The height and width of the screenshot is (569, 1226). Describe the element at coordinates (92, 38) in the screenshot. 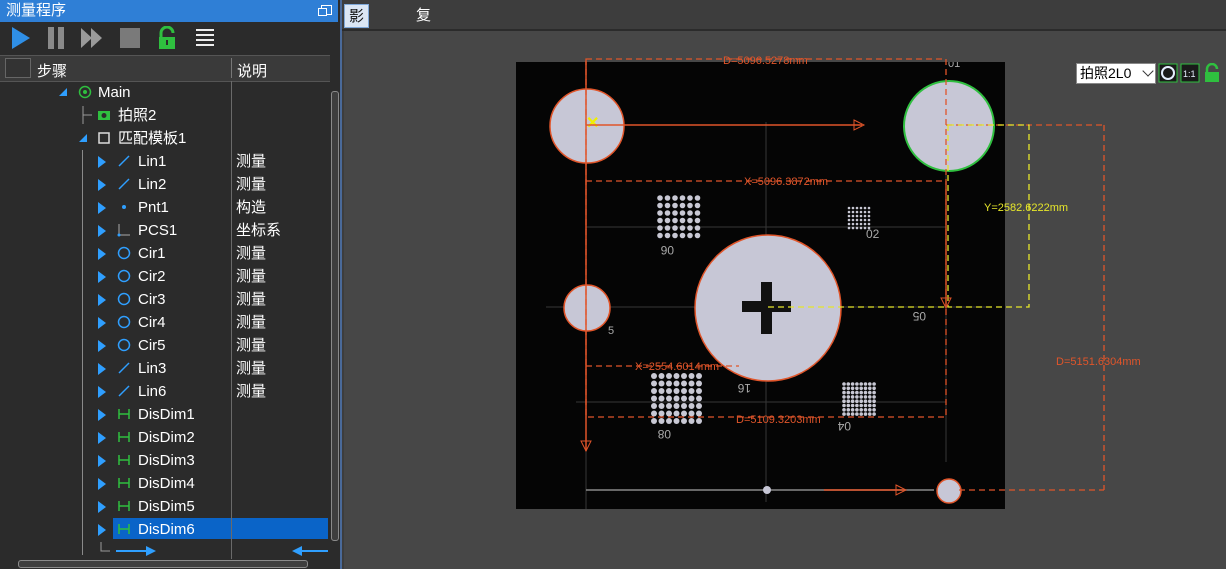

I see `step-forward-icon` at that location.